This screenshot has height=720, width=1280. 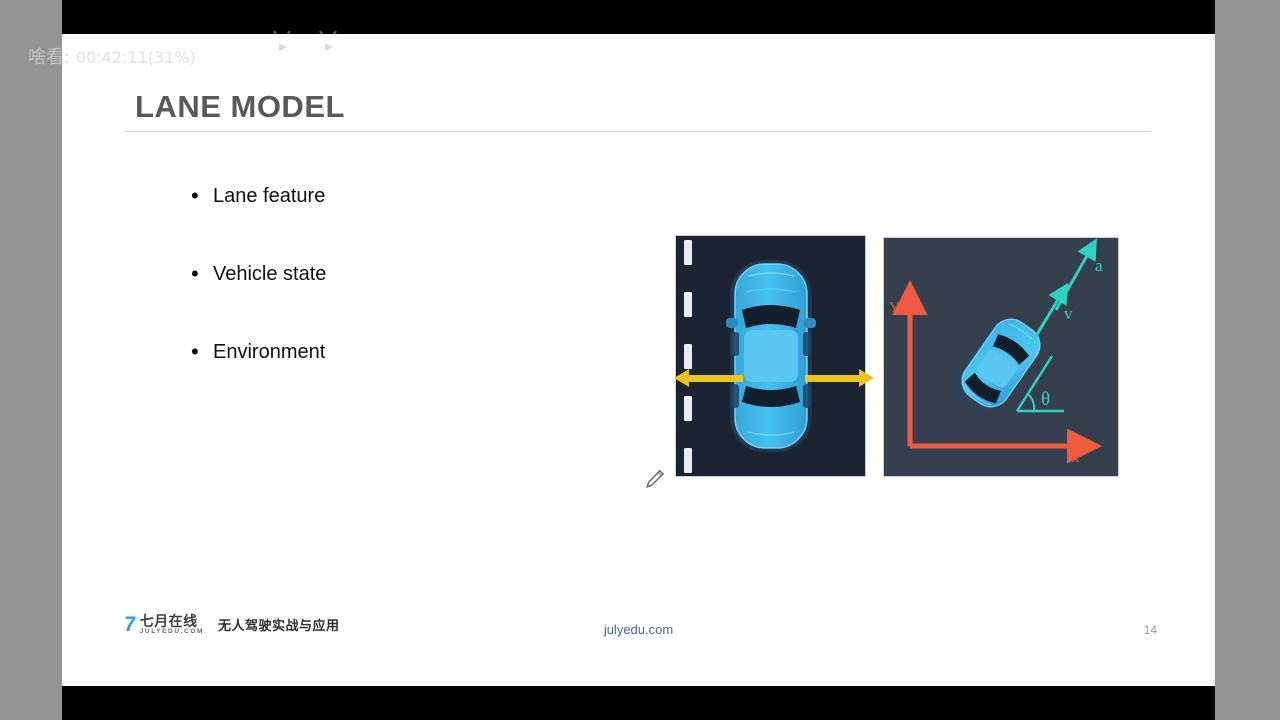 What do you see at coordinates (638, 131) in the screenshot?
I see `title-divider` at bounding box center [638, 131].